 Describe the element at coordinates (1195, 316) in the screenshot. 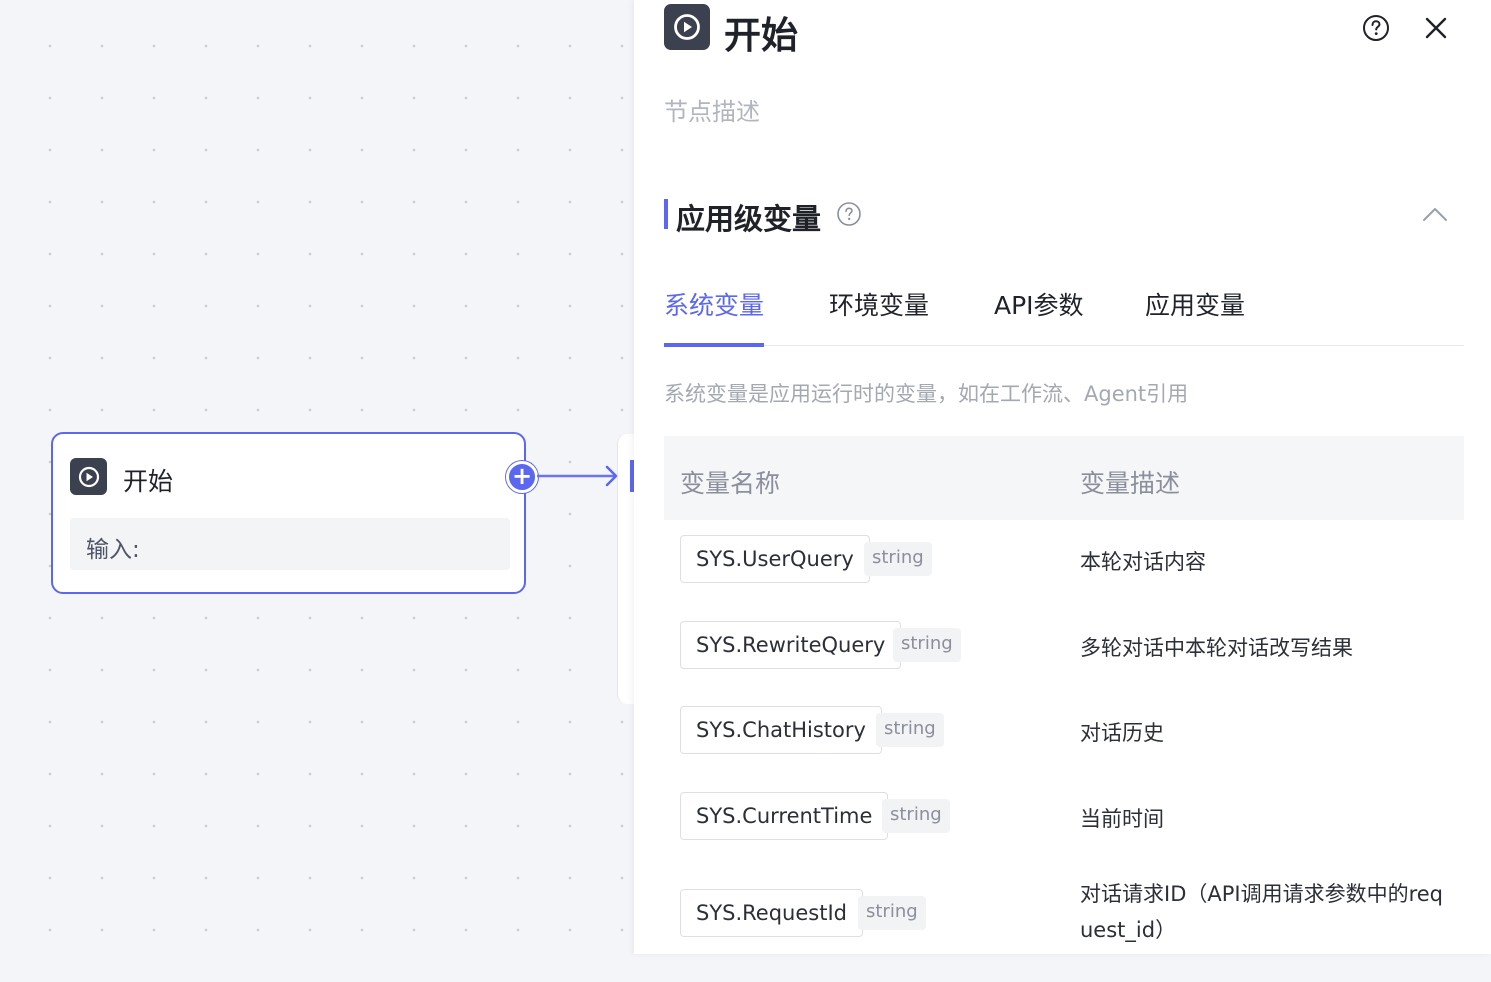

I see `tab-app-variables: 应用变量` at that location.